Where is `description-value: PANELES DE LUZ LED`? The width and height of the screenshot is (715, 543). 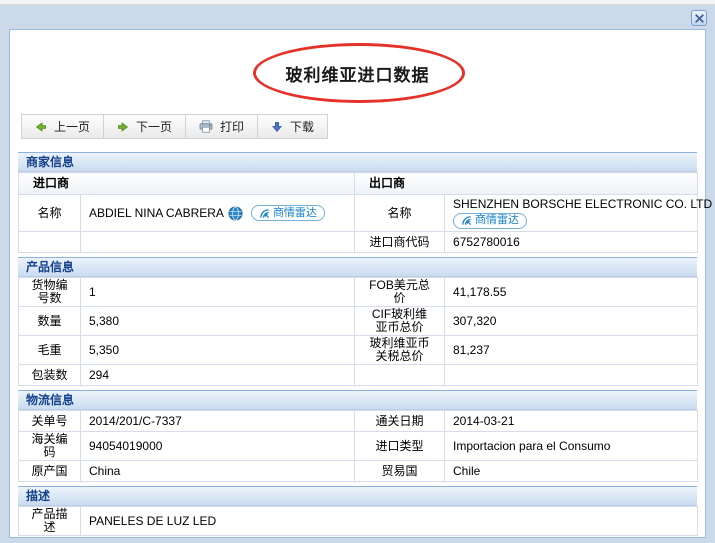
description-value: PANELES DE LUZ LED is located at coordinates (389, 521).